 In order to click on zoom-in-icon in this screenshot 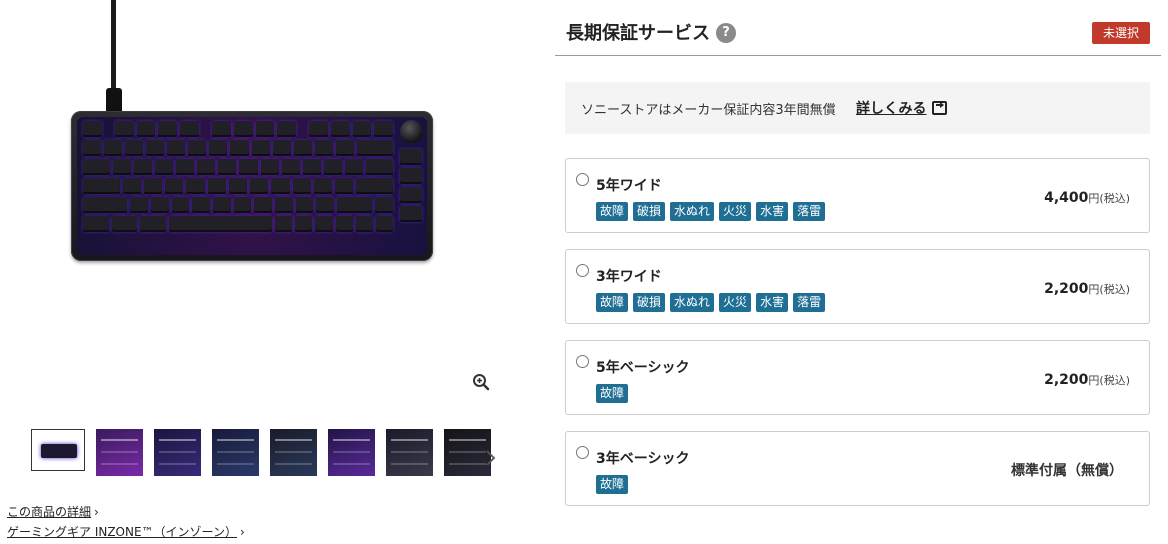, I will do `click(481, 382)`.